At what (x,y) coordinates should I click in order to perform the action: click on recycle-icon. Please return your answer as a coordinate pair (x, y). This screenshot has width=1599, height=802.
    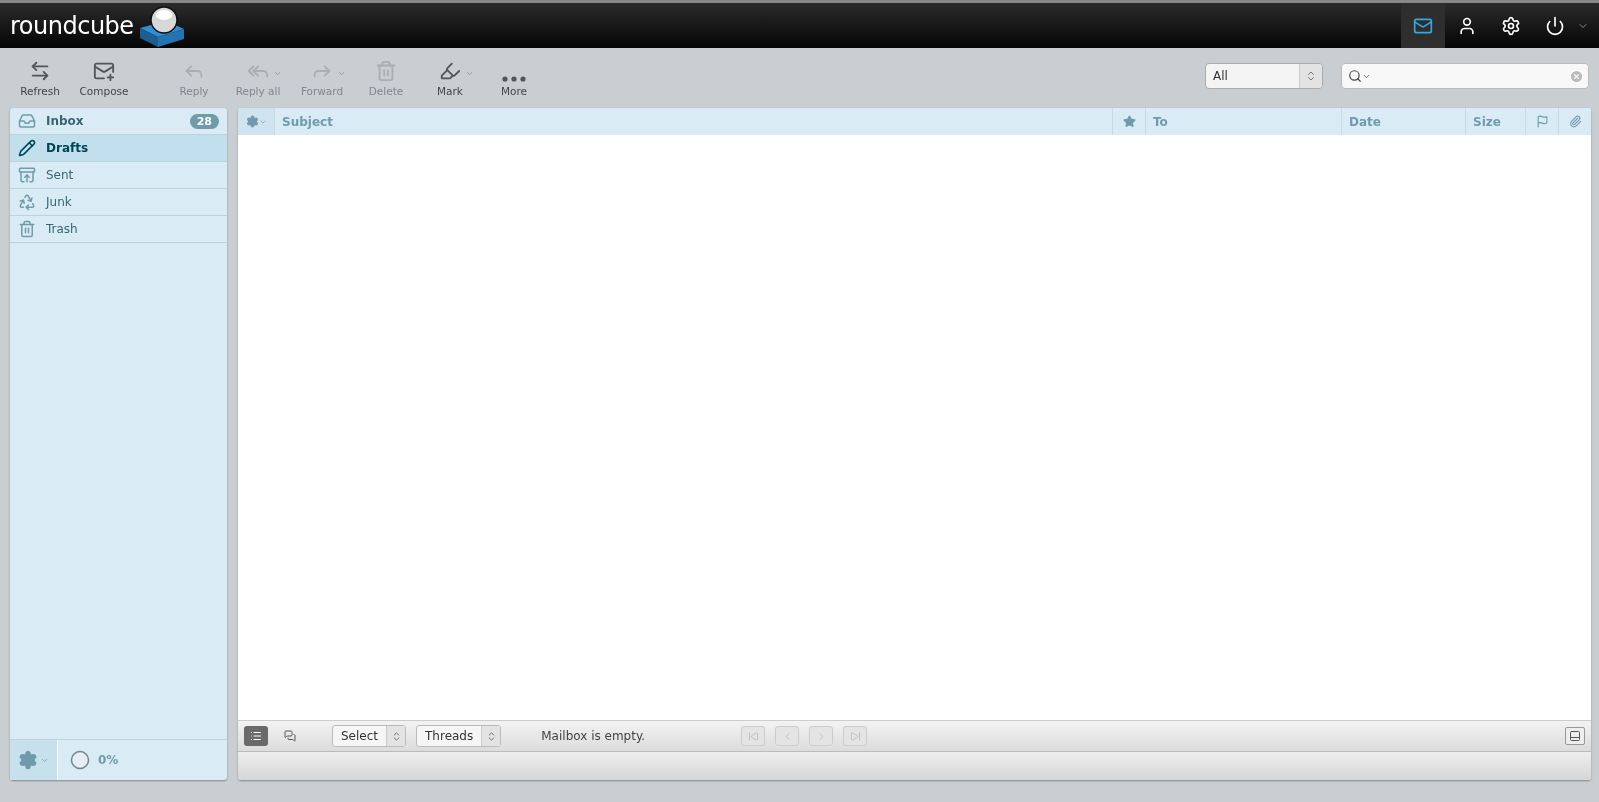
    Looking at the image, I should click on (27, 202).